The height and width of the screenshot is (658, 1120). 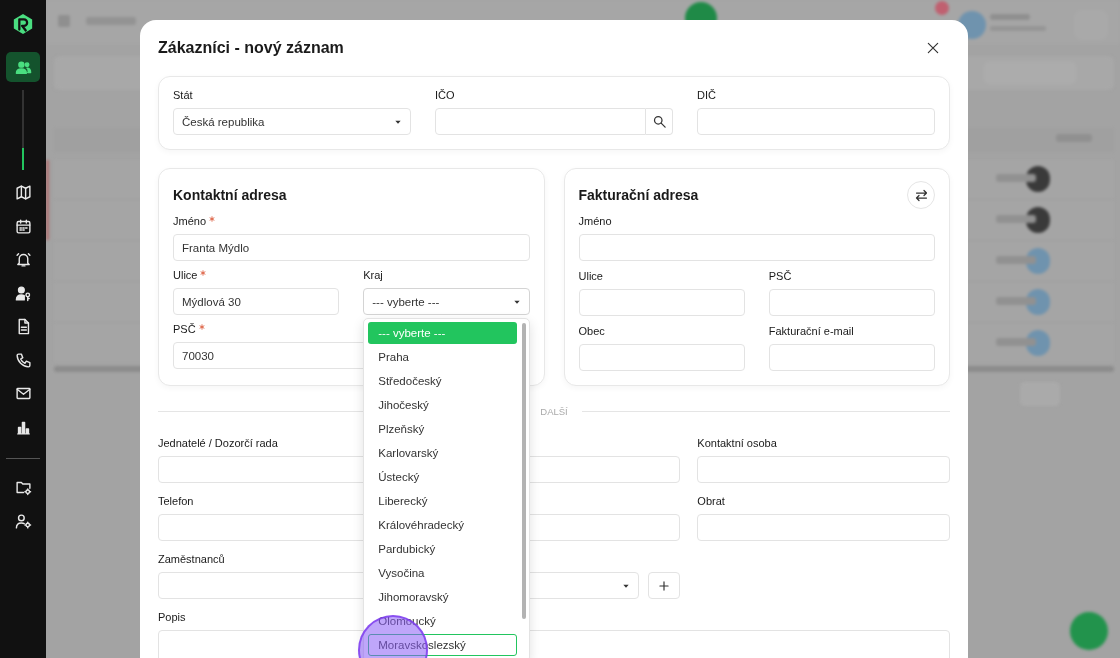 What do you see at coordinates (351, 247) in the screenshot?
I see `input-field: Franta Mýdlo` at bounding box center [351, 247].